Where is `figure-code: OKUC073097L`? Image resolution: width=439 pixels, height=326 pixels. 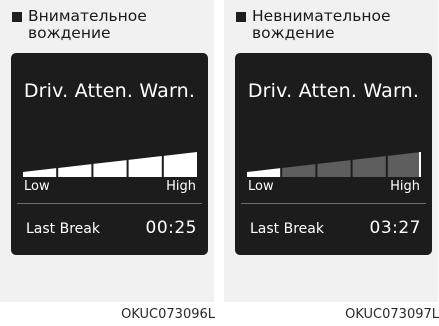 figure-code: OKUC073097L is located at coordinates (392, 314).